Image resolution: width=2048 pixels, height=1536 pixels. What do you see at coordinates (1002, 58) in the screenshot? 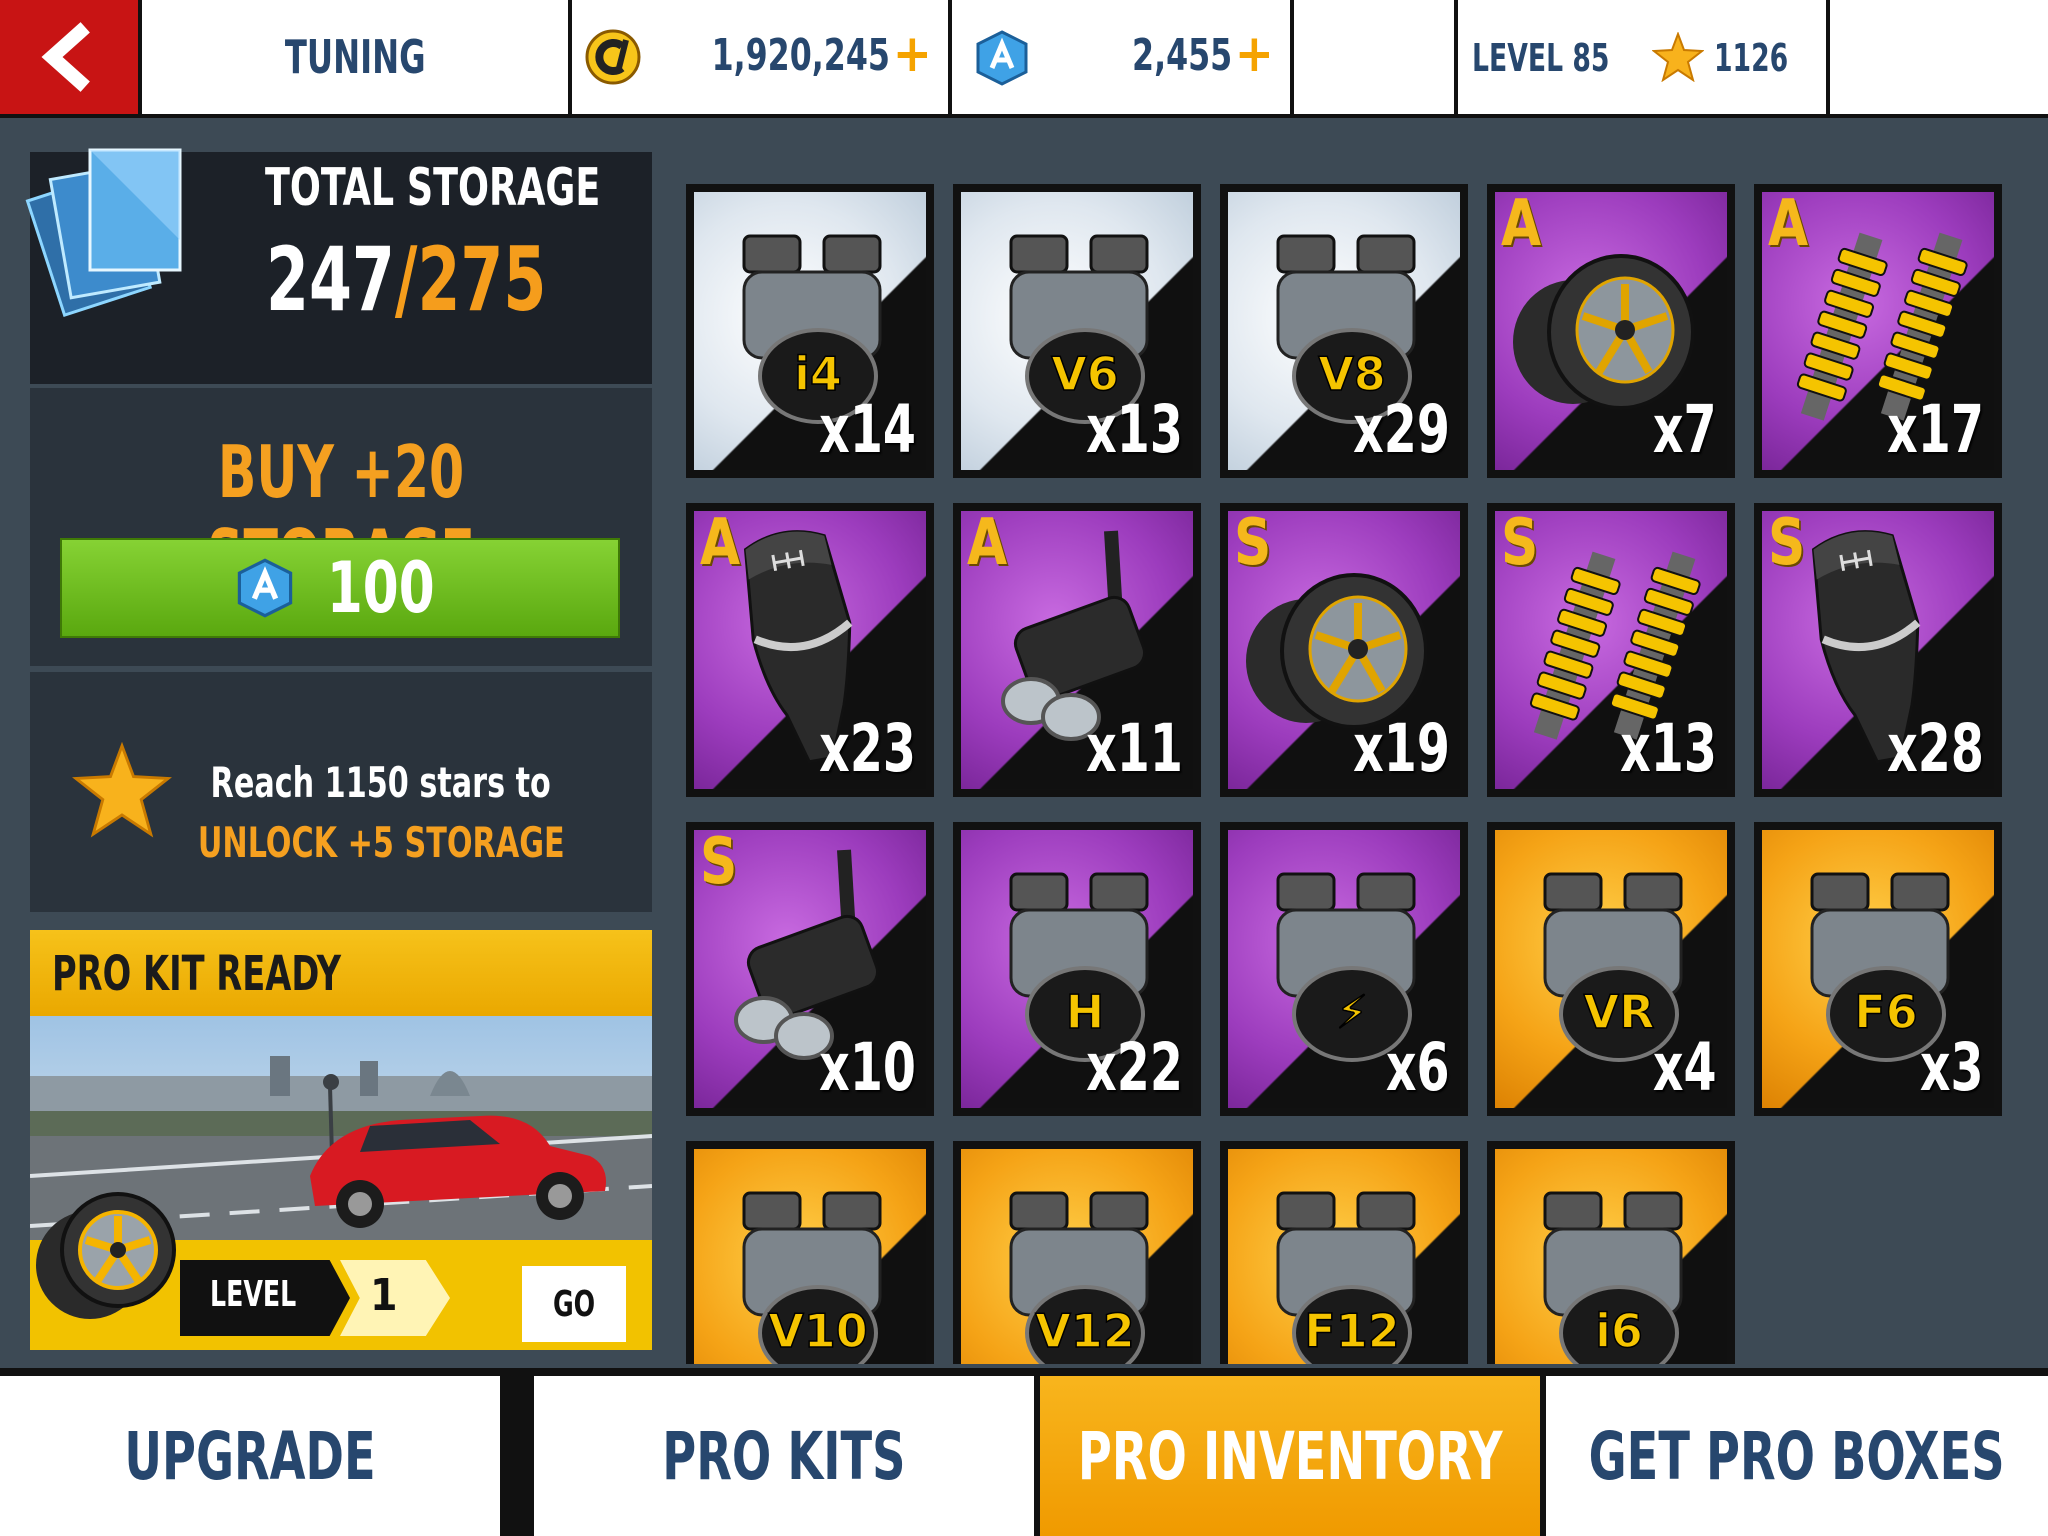
I see `token-icon` at bounding box center [1002, 58].